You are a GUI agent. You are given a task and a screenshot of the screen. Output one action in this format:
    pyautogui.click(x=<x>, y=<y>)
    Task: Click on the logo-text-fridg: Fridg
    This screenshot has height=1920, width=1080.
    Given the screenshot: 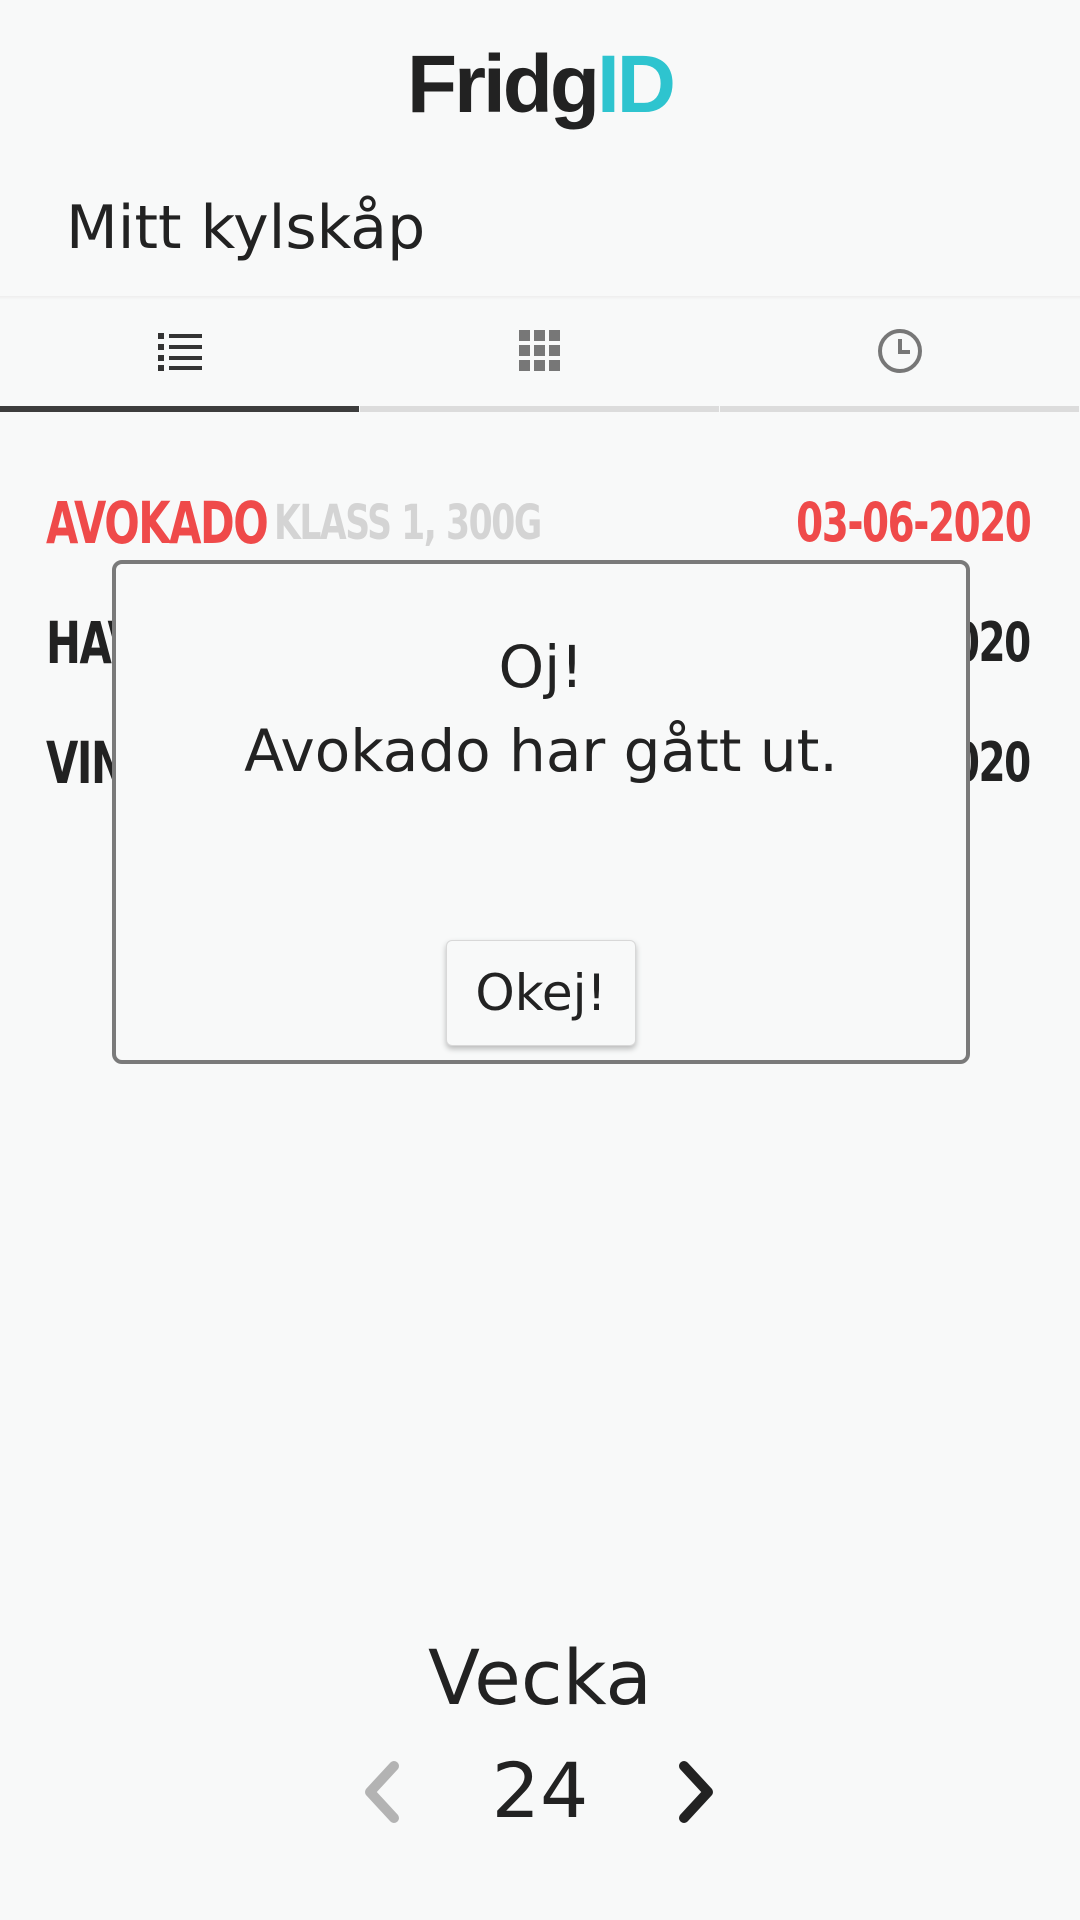 What is the action you would take?
    pyautogui.click(x=503, y=84)
    